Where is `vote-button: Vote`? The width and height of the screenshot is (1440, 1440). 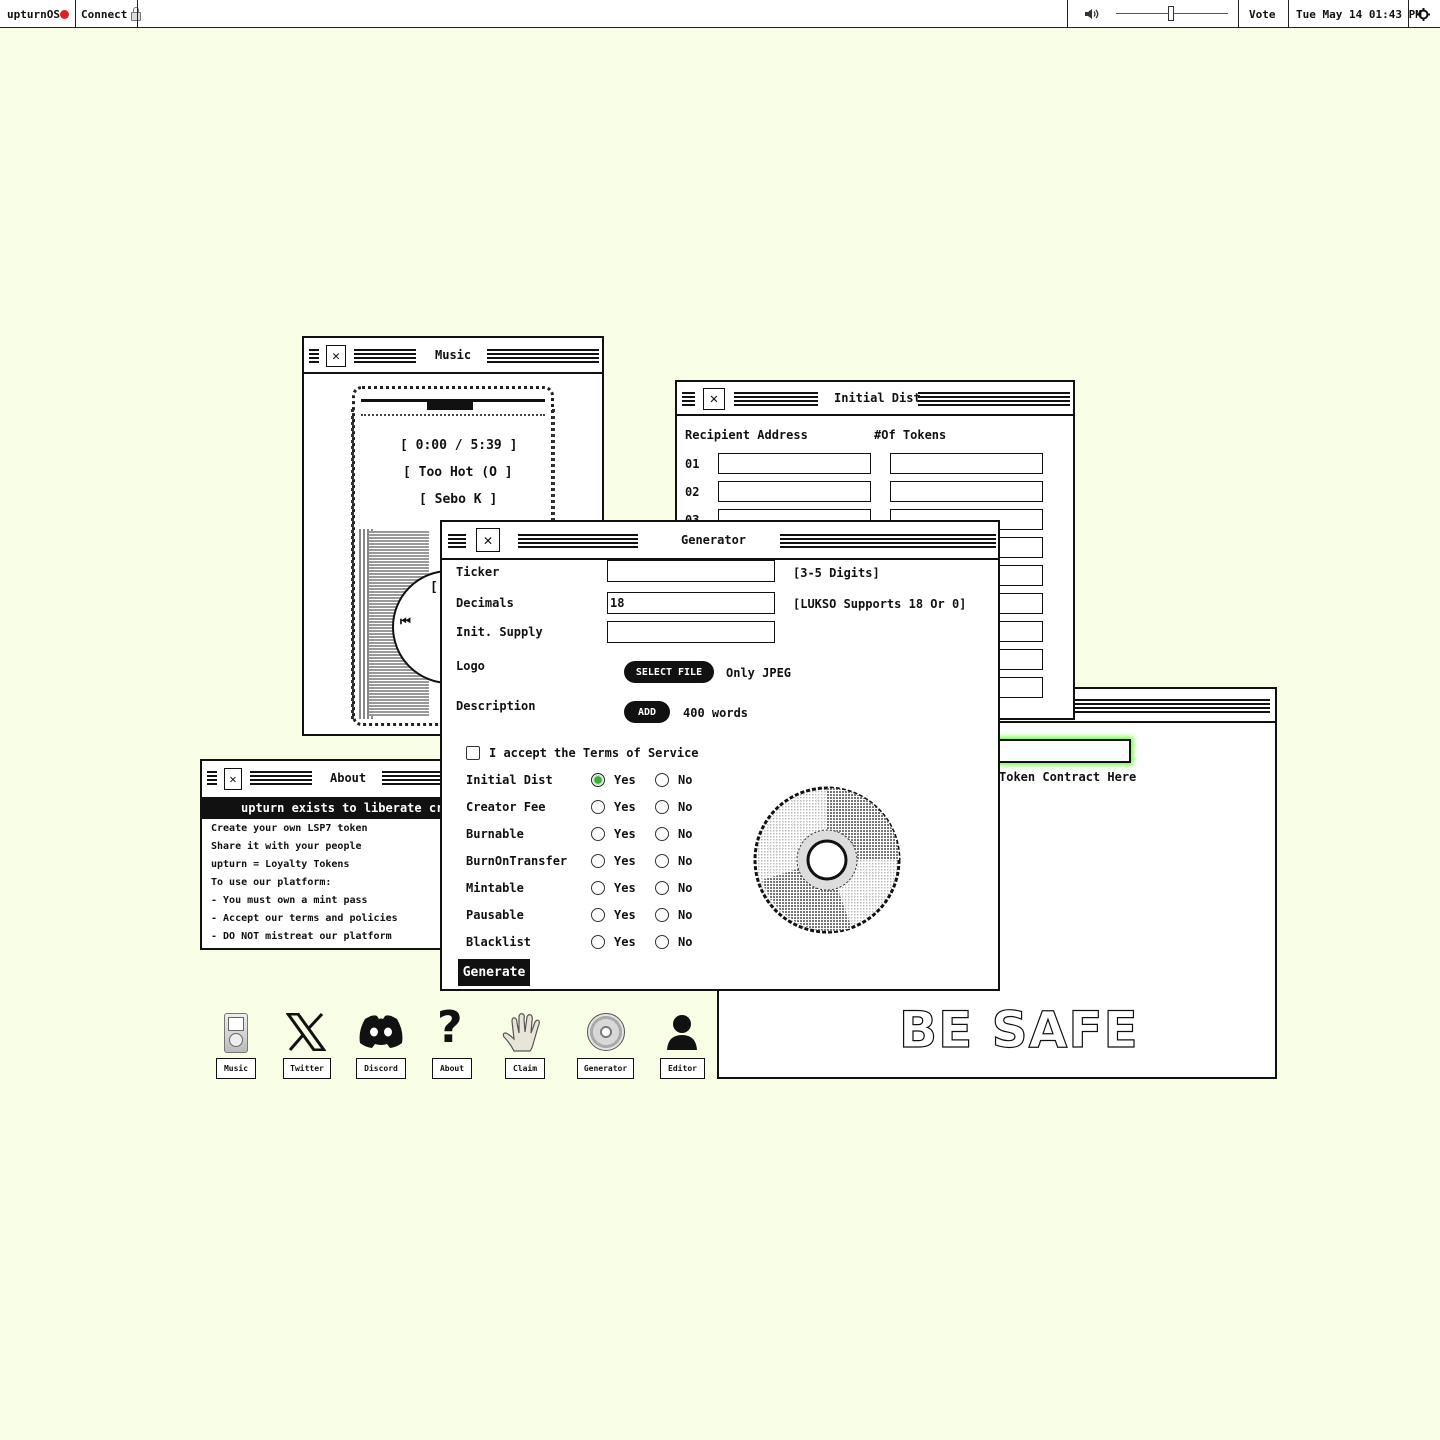
vote-button: Vote is located at coordinates (1262, 14).